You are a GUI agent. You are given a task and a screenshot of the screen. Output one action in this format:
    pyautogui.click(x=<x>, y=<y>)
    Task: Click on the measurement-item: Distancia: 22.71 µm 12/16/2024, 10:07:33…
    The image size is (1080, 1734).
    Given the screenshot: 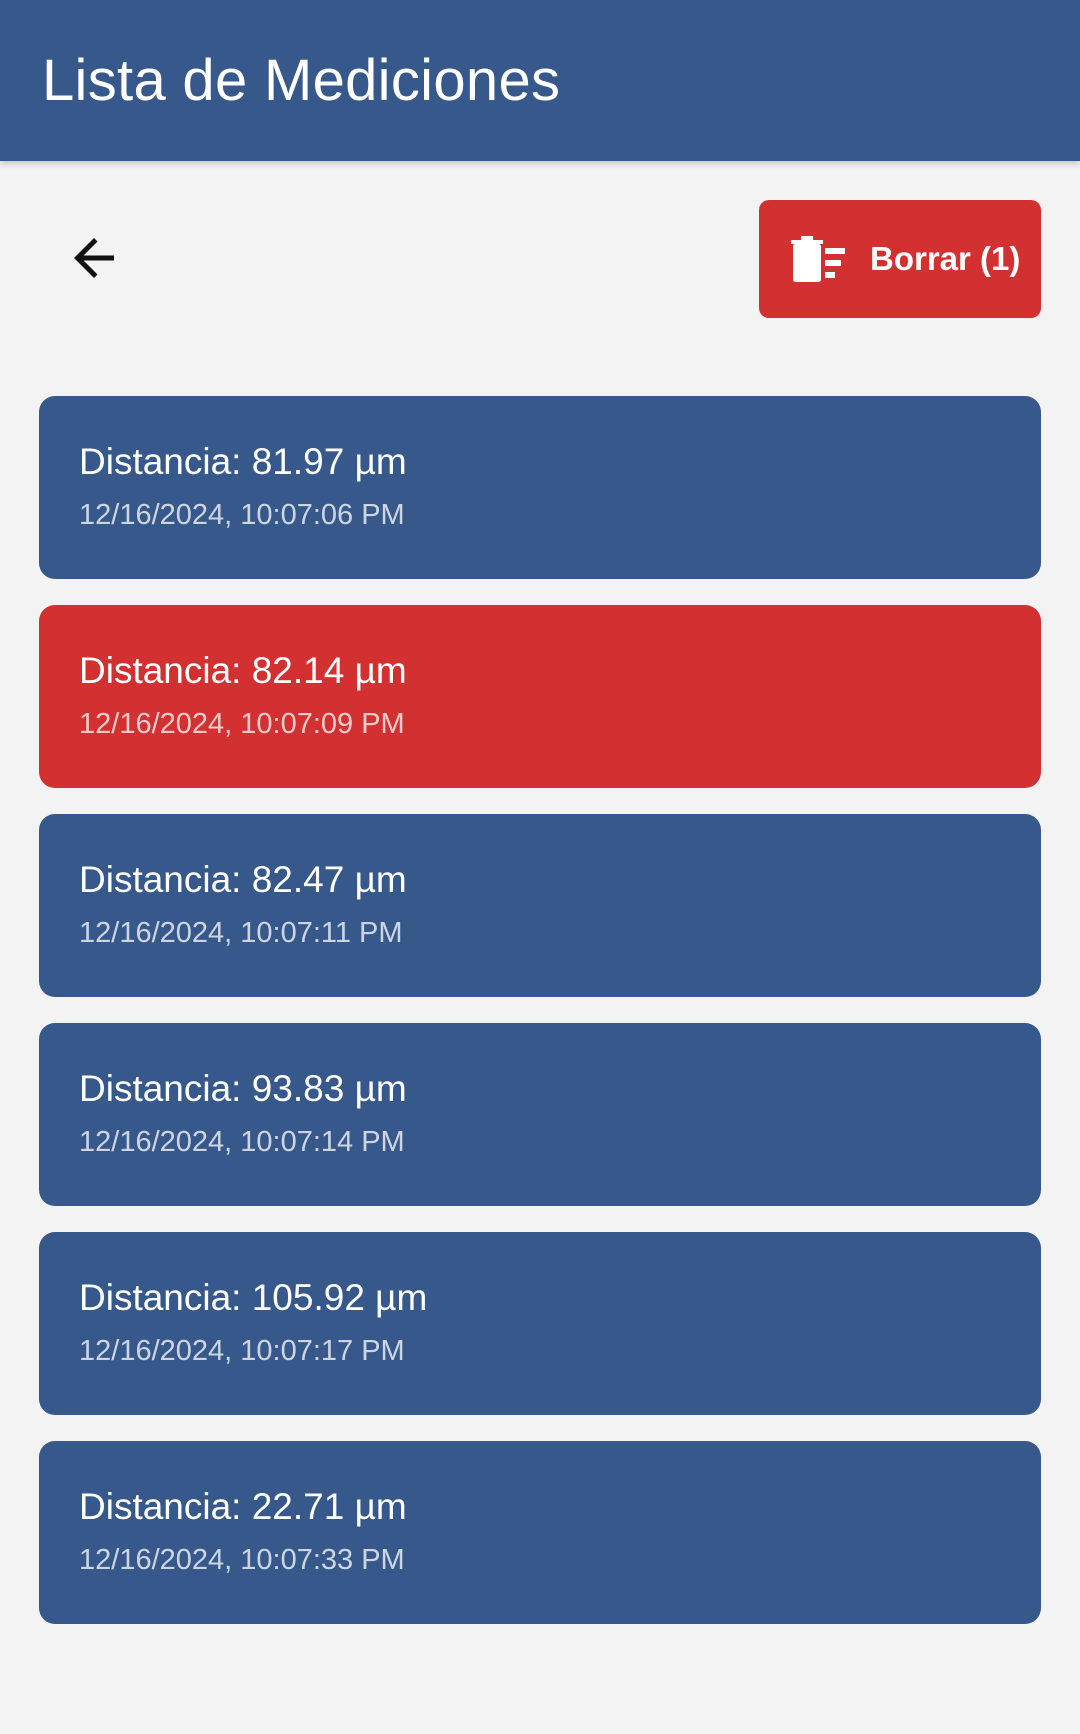 What is the action you would take?
    pyautogui.click(x=540, y=1532)
    